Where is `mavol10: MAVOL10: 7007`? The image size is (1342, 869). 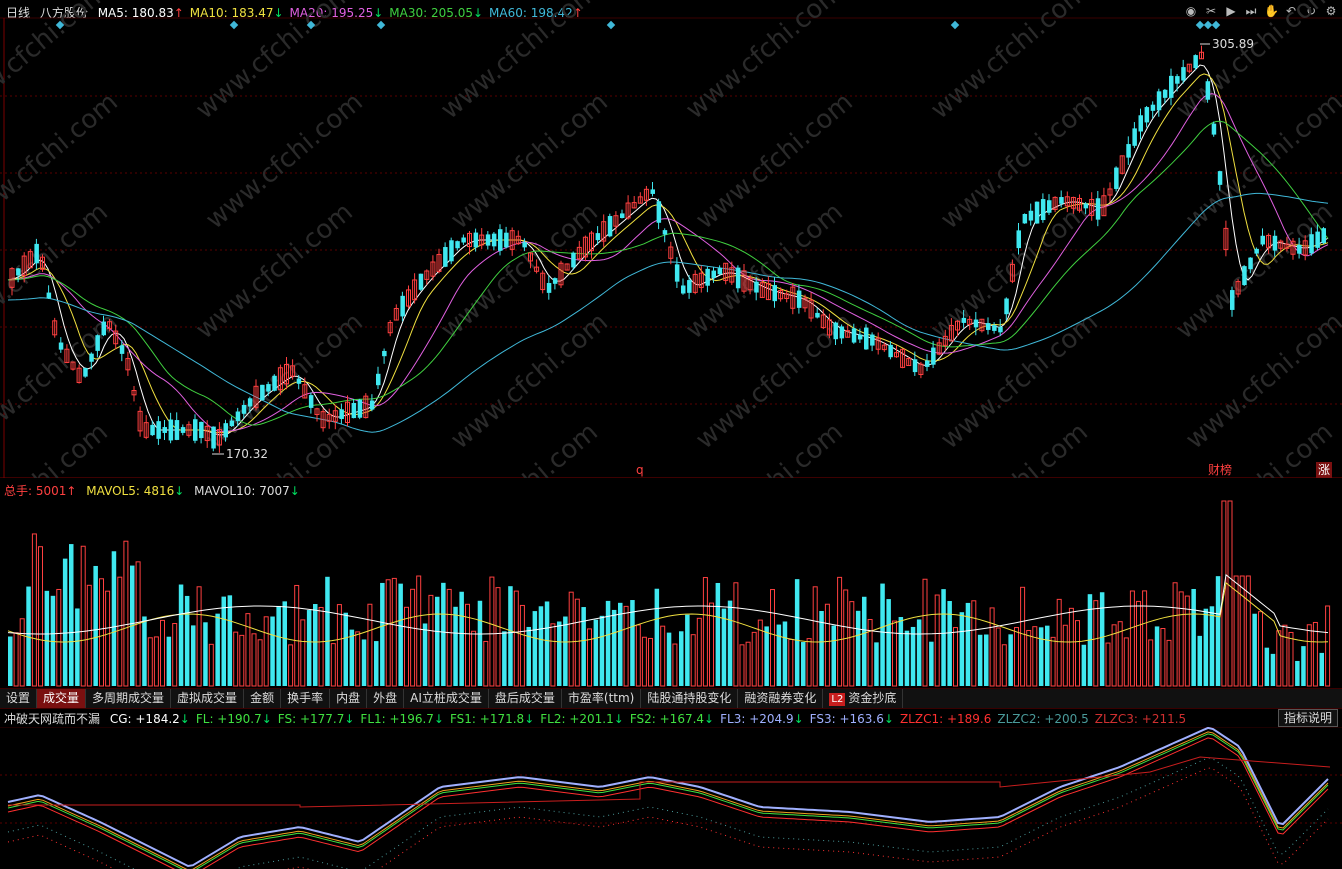
mavol10: MAVOL10: 7007 is located at coordinates (242, 491).